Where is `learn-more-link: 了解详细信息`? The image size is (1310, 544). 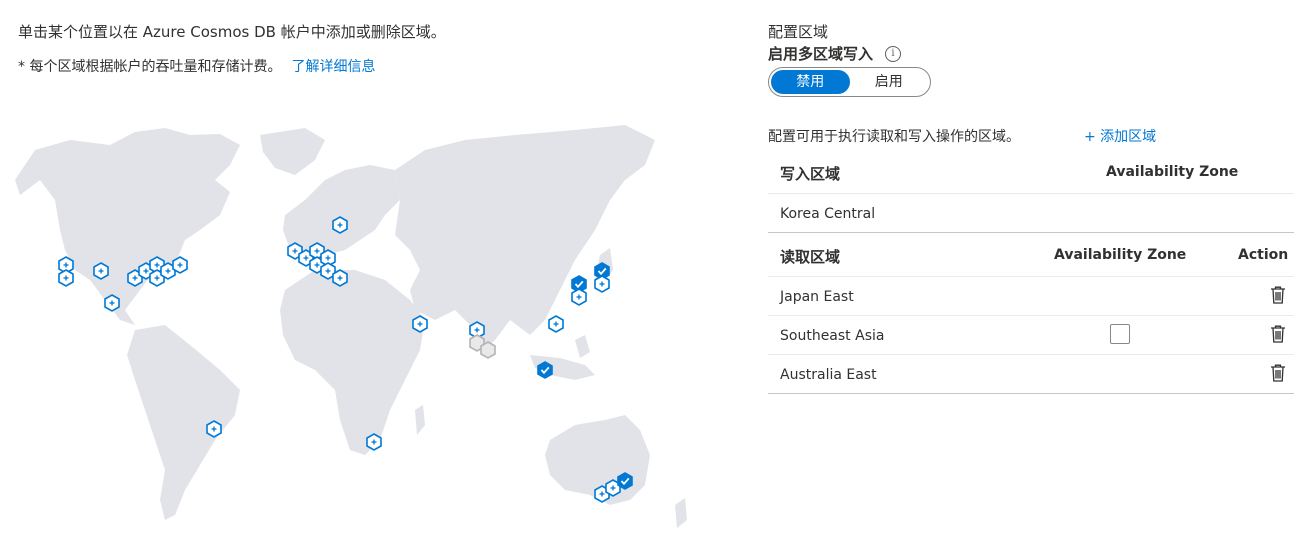 learn-more-link: 了解详细信息 is located at coordinates (333, 67).